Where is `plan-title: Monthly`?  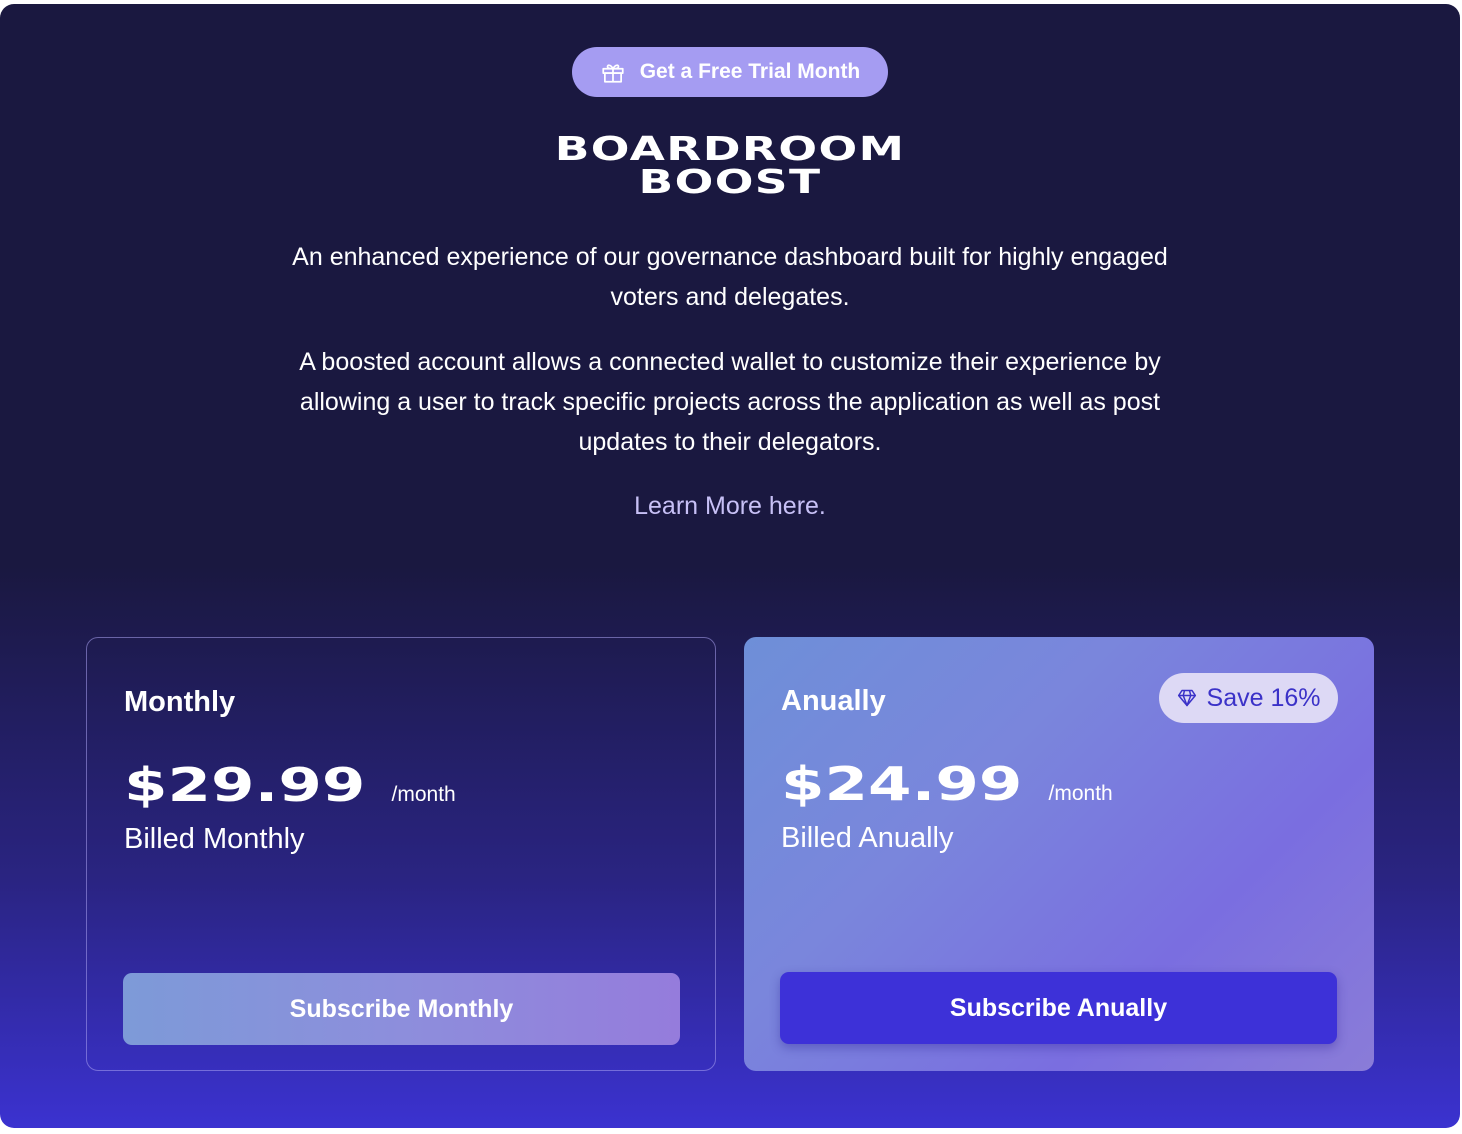
plan-title: Monthly is located at coordinates (180, 702).